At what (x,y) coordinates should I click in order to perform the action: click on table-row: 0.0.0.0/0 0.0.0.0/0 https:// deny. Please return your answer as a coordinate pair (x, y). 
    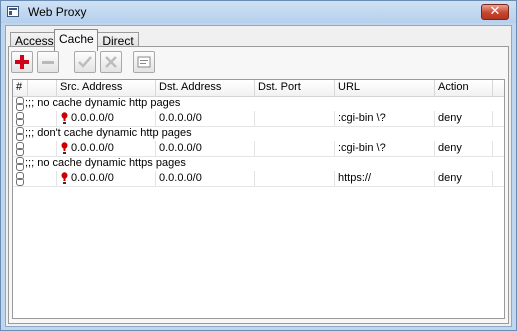
    Looking at the image, I should click on (258, 179).